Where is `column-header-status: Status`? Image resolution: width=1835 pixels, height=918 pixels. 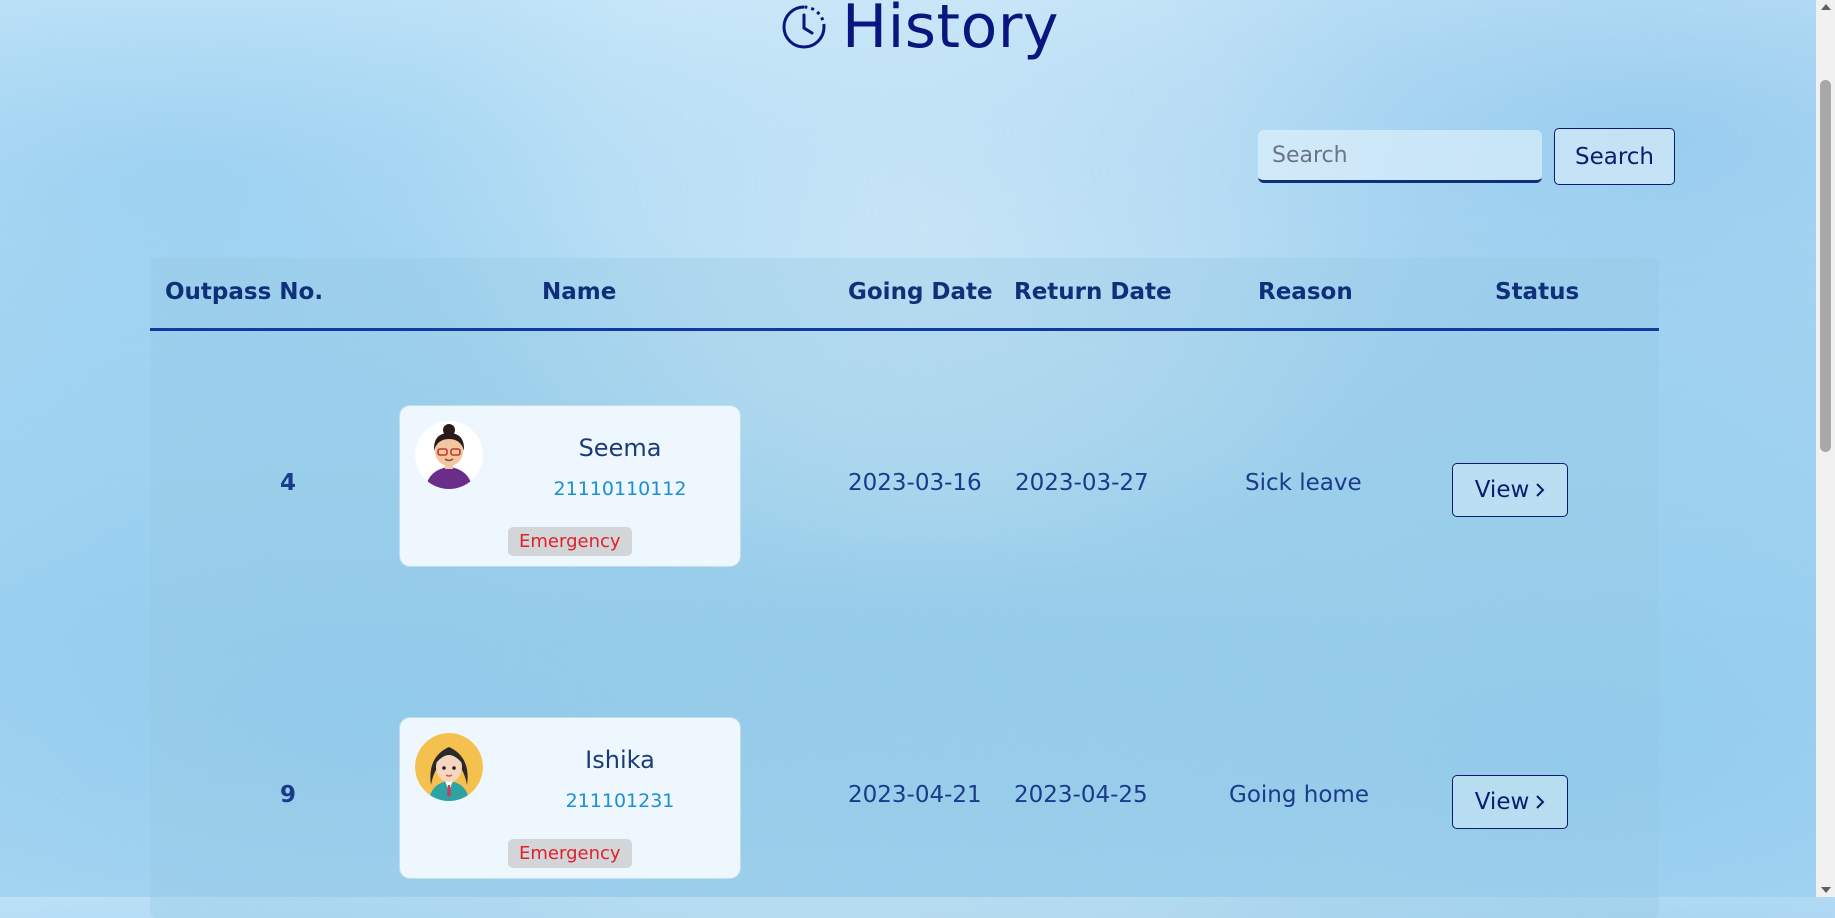
column-header-status: Status is located at coordinates (1537, 292).